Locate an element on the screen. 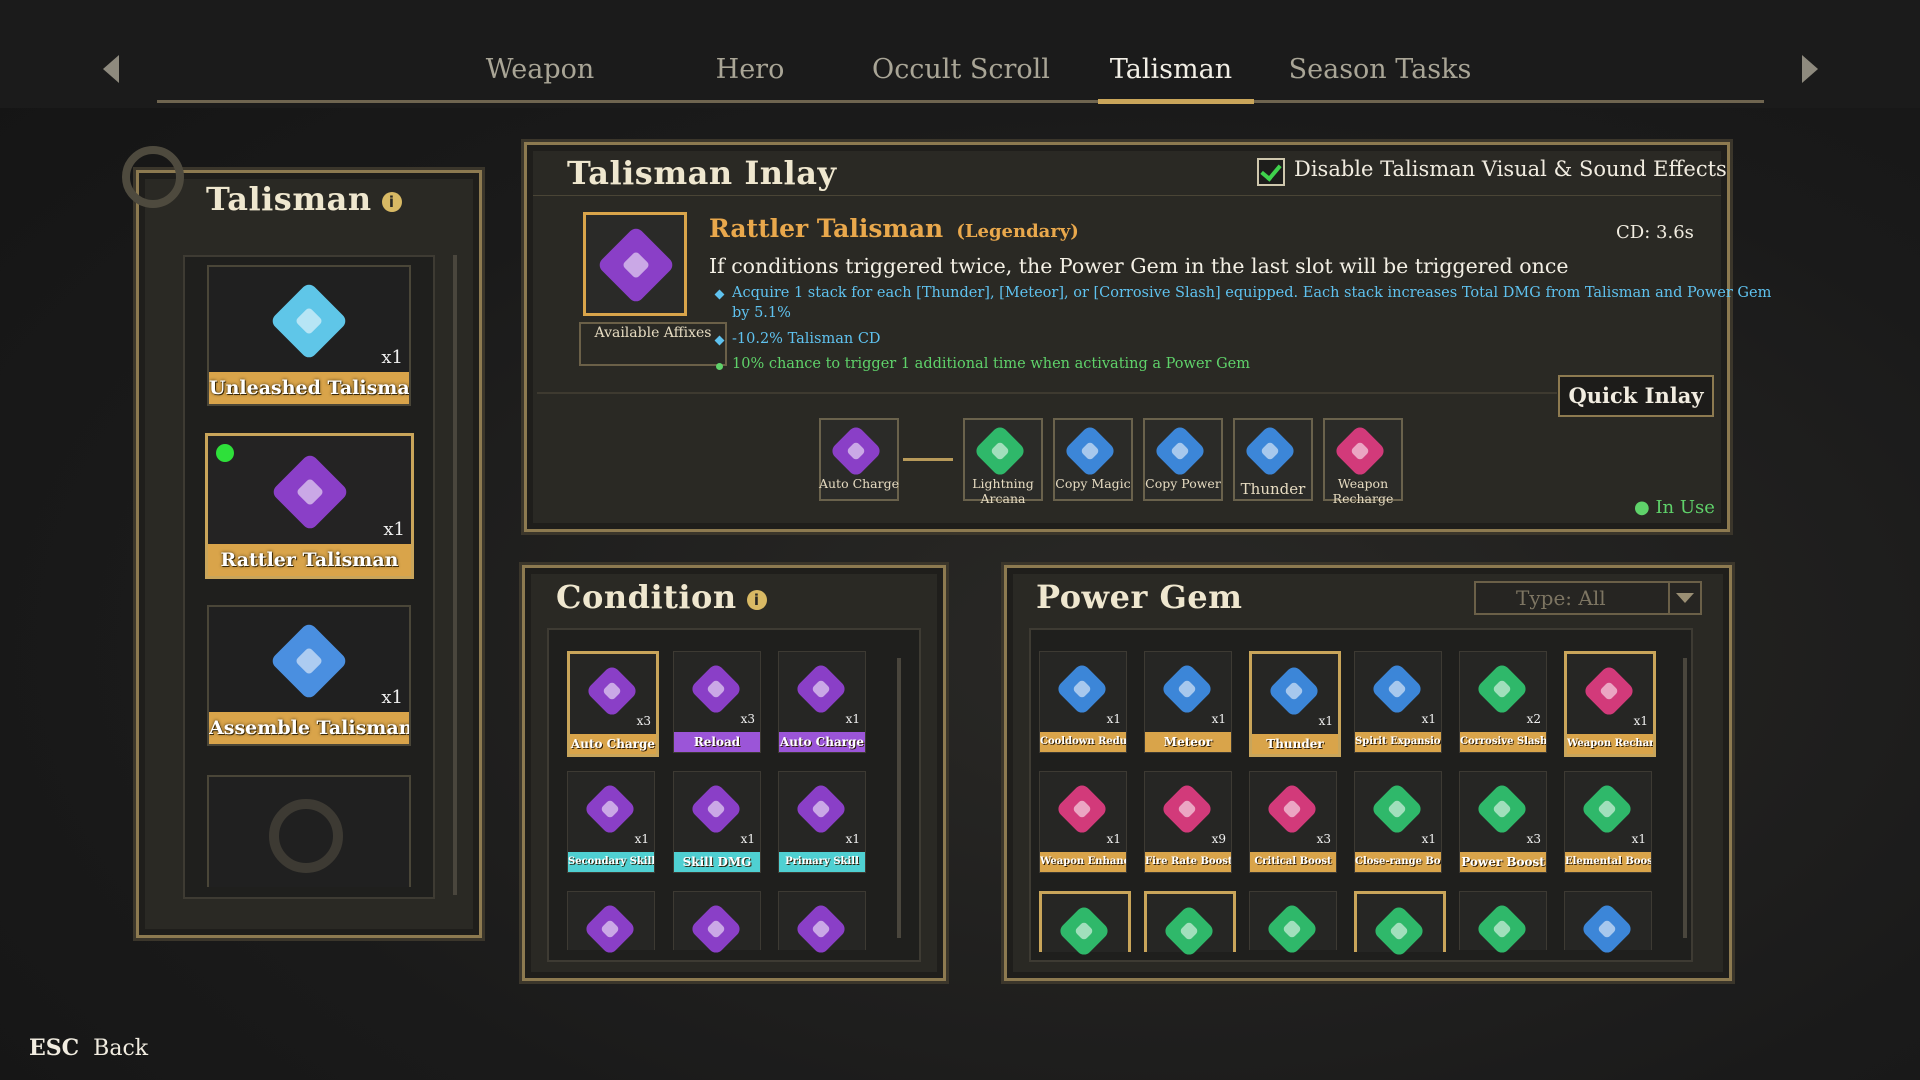 This screenshot has width=1920, height=1080. affix-line: -10.2% Talisman CD is located at coordinates (806, 339).